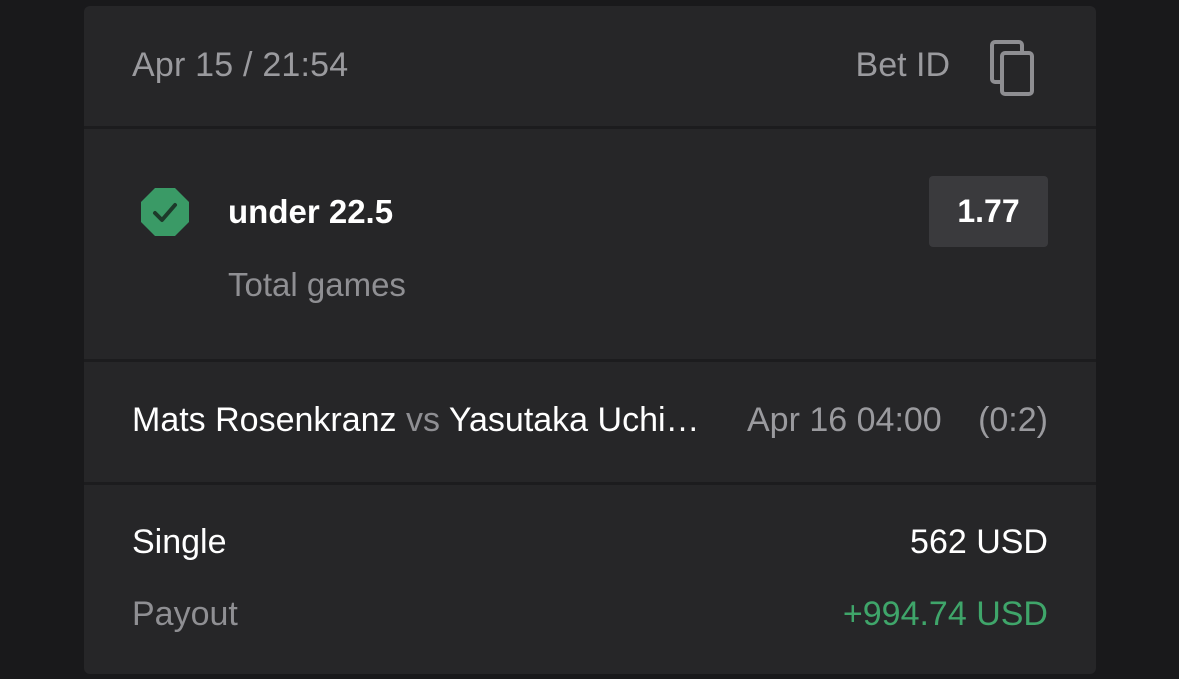 This screenshot has height=679, width=1179. What do you see at coordinates (902, 65) in the screenshot?
I see `bet-id-label: Bet ID` at bounding box center [902, 65].